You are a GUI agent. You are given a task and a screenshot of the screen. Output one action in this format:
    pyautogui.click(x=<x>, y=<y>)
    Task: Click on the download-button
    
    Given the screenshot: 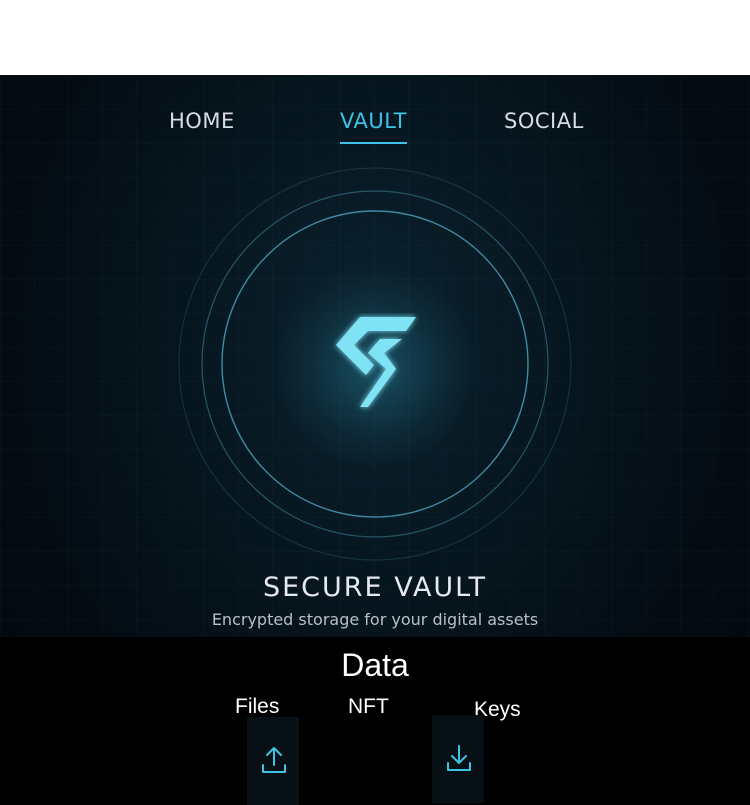 What is the action you would take?
    pyautogui.click(x=458, y=759)
    